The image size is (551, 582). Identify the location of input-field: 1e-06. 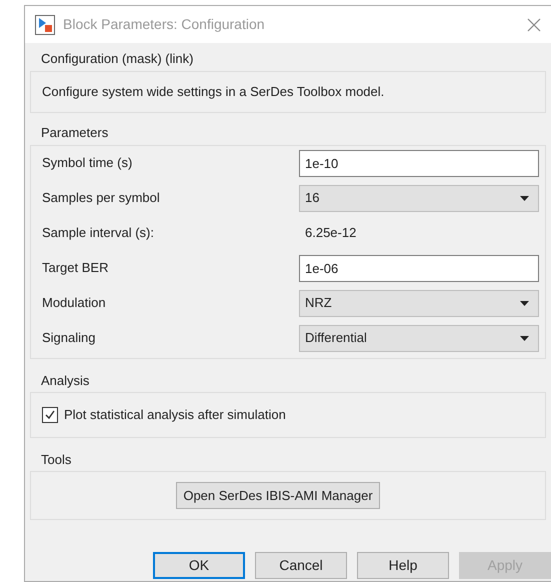
(419, 268).